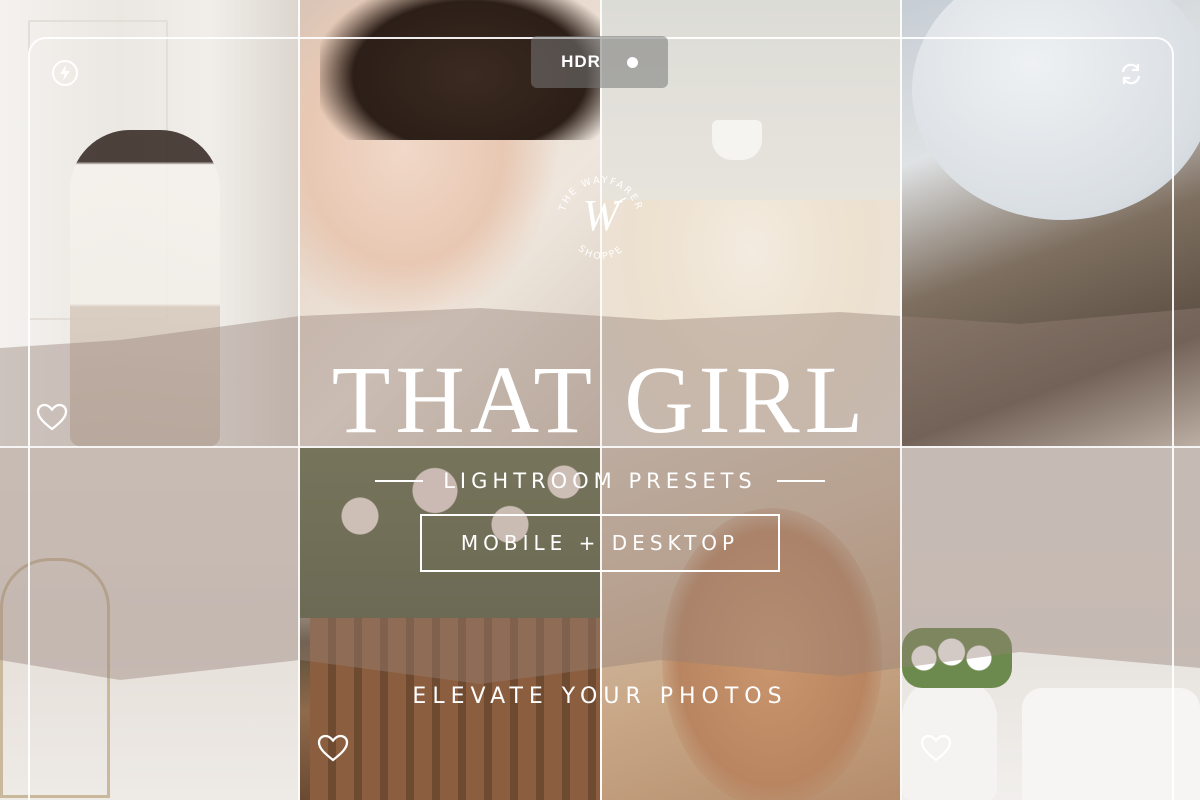  What do you see at coordinates (581, 61) in the screenshot?
I see `hdr-label: HDR` at bounding box center [581, 61].